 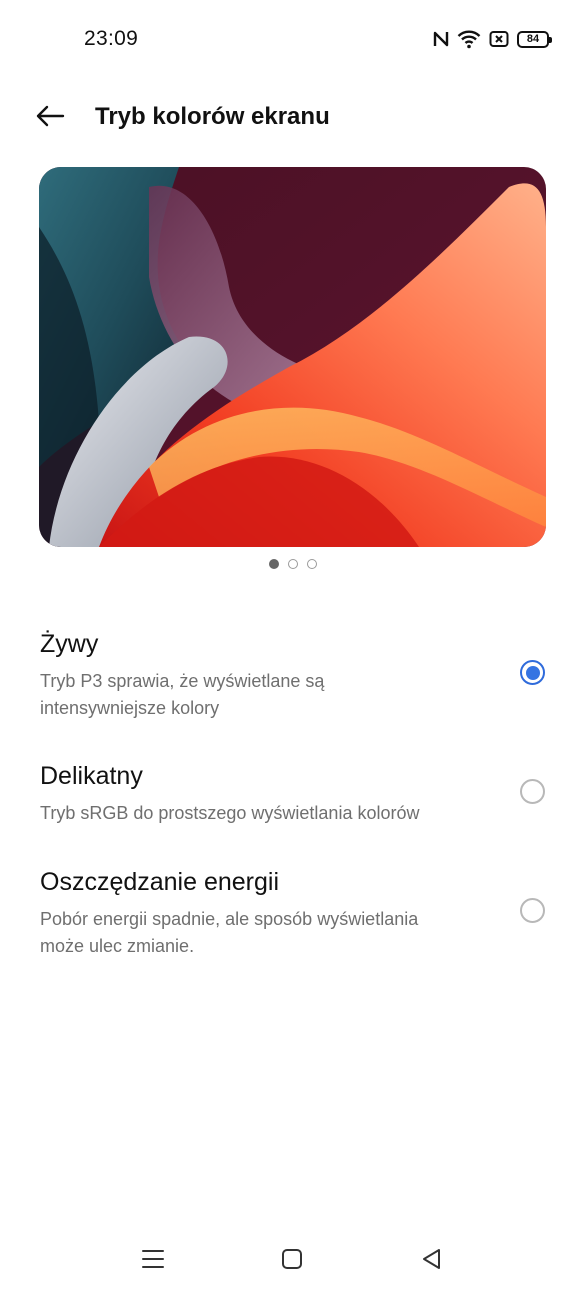 I want to click on arrow-left-icon, so click(x=50, y=118).